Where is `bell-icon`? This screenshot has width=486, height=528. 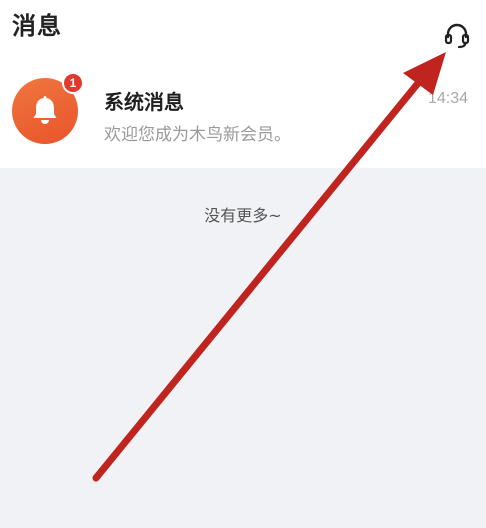
bell-icon is located at coordinates (45, 110).